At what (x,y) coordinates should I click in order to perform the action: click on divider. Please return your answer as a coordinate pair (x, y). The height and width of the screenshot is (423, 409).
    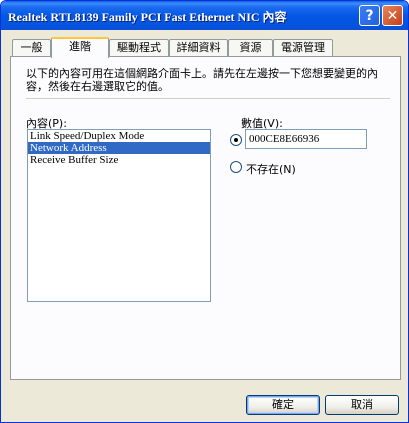
    Looking at the image, I should click on (208, 98).